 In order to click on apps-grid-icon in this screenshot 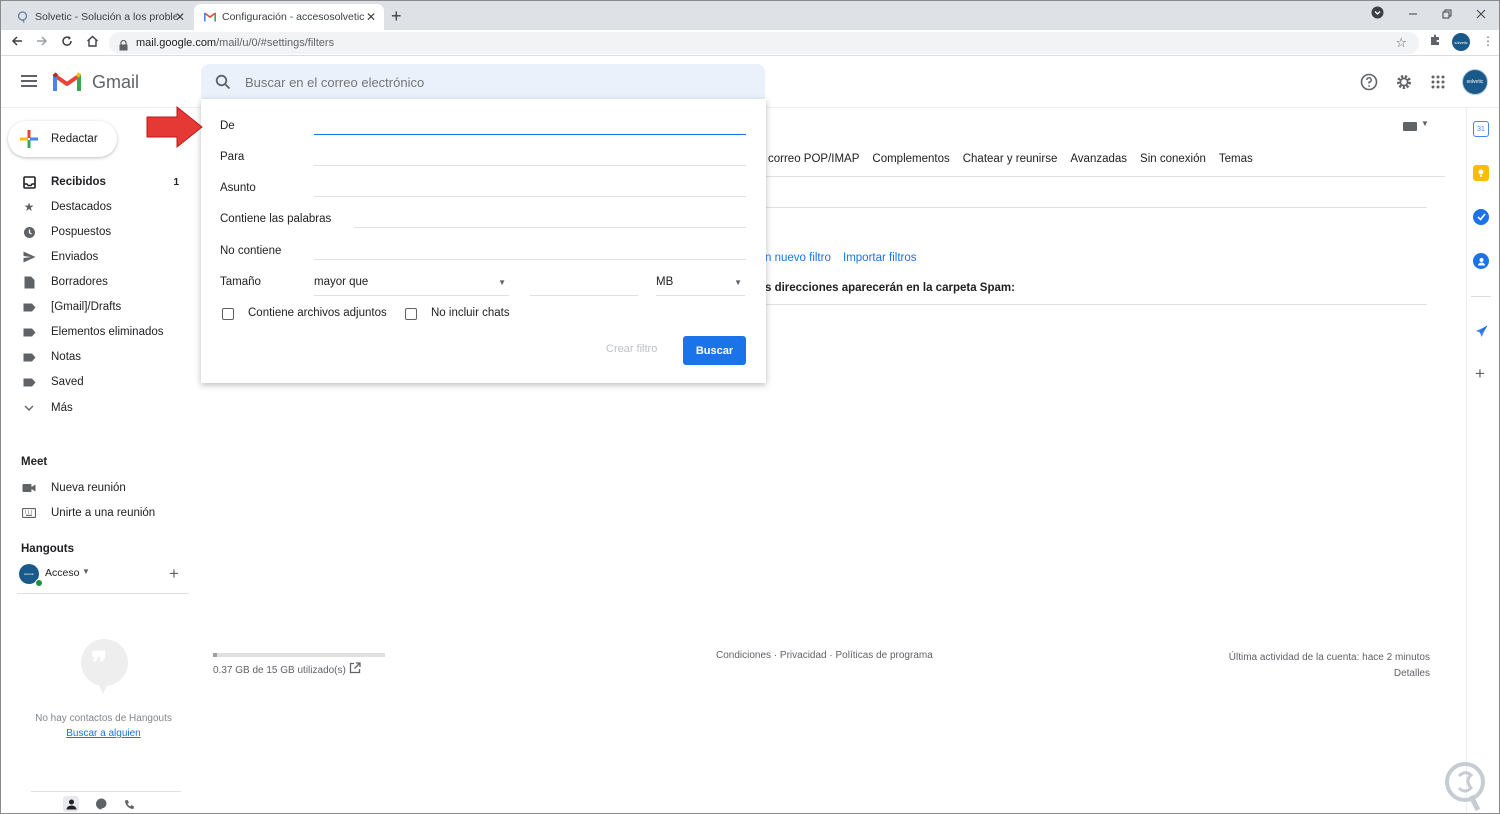, I will do `click(1438, 82)`.